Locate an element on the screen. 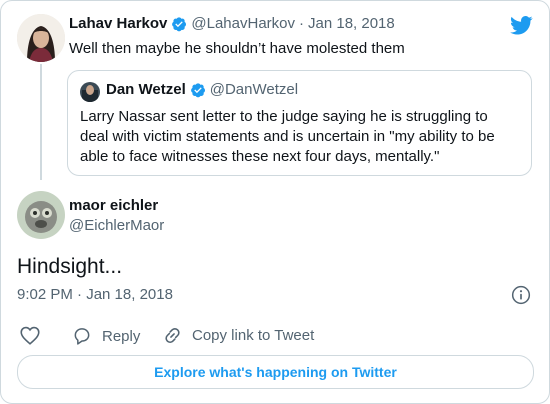 The image size is (550, 404). avatar-dan-wetzel is located at coordinates (90, 92).